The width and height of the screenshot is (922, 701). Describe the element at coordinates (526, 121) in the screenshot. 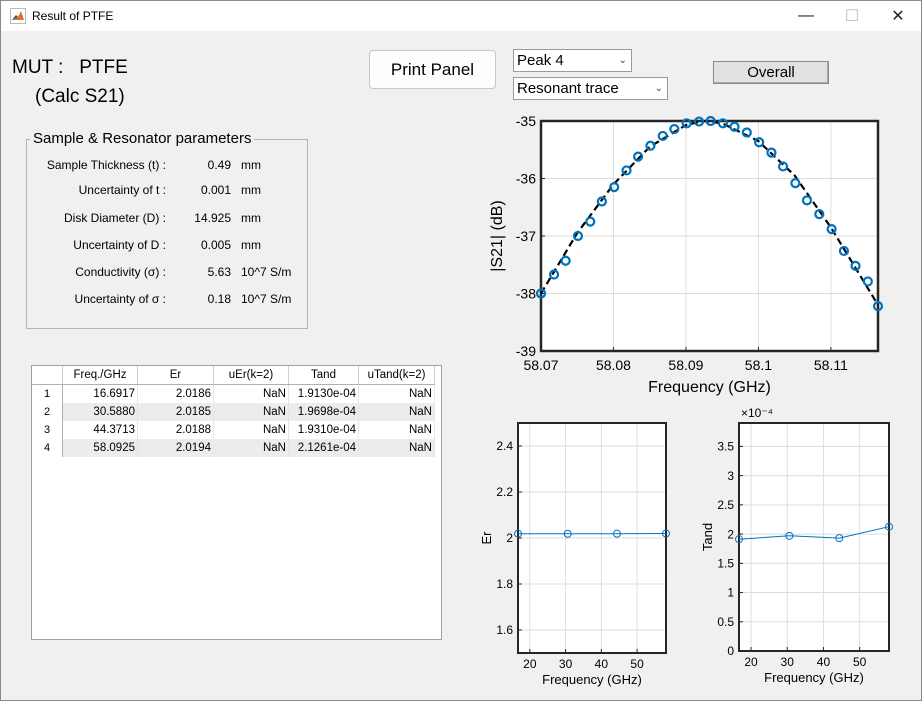

I see `y-tick-label: -35` at that location.